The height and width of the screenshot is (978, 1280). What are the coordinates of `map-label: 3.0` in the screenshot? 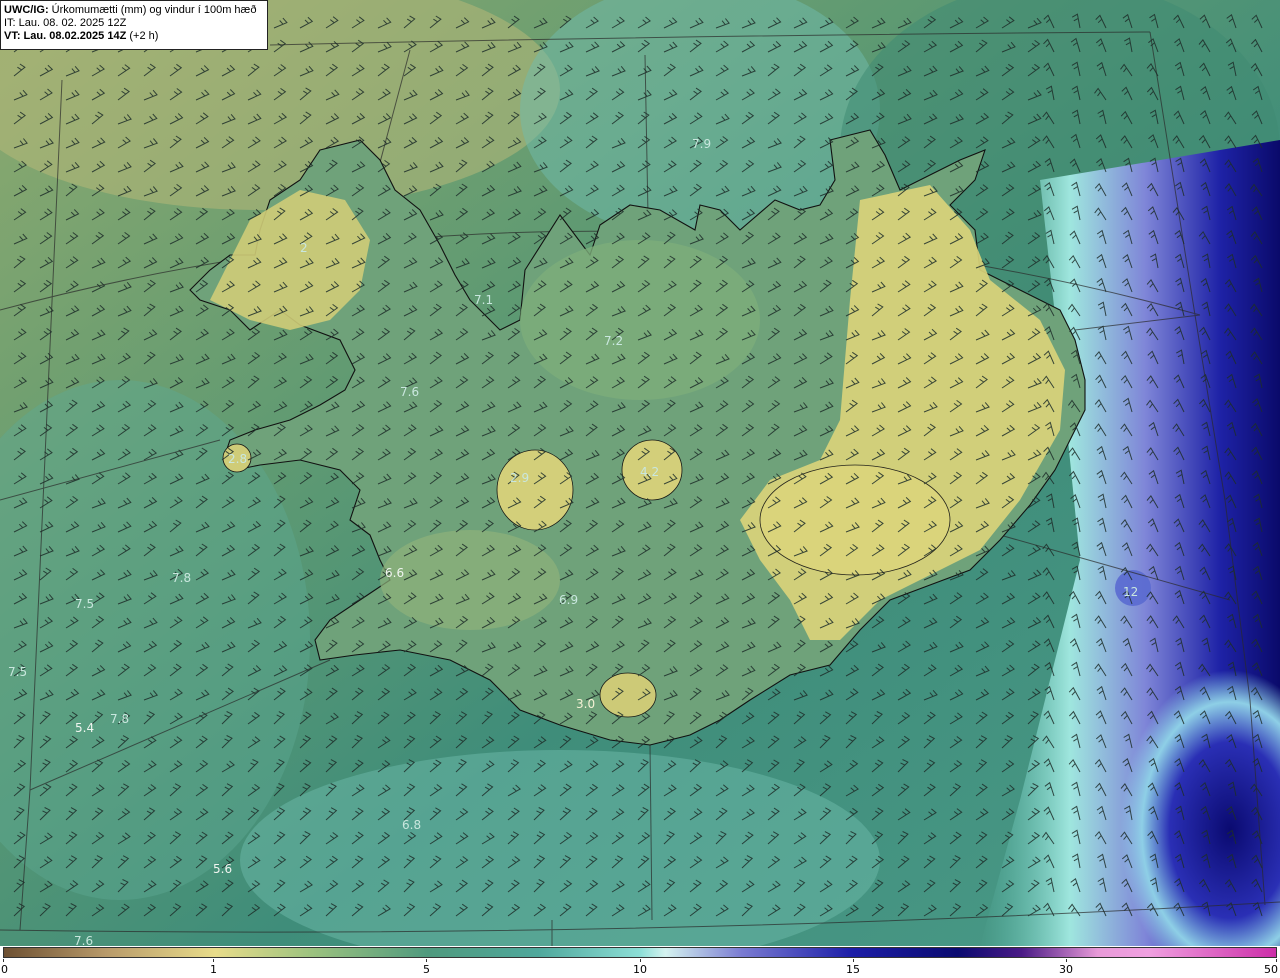 It's located at (585, 704).